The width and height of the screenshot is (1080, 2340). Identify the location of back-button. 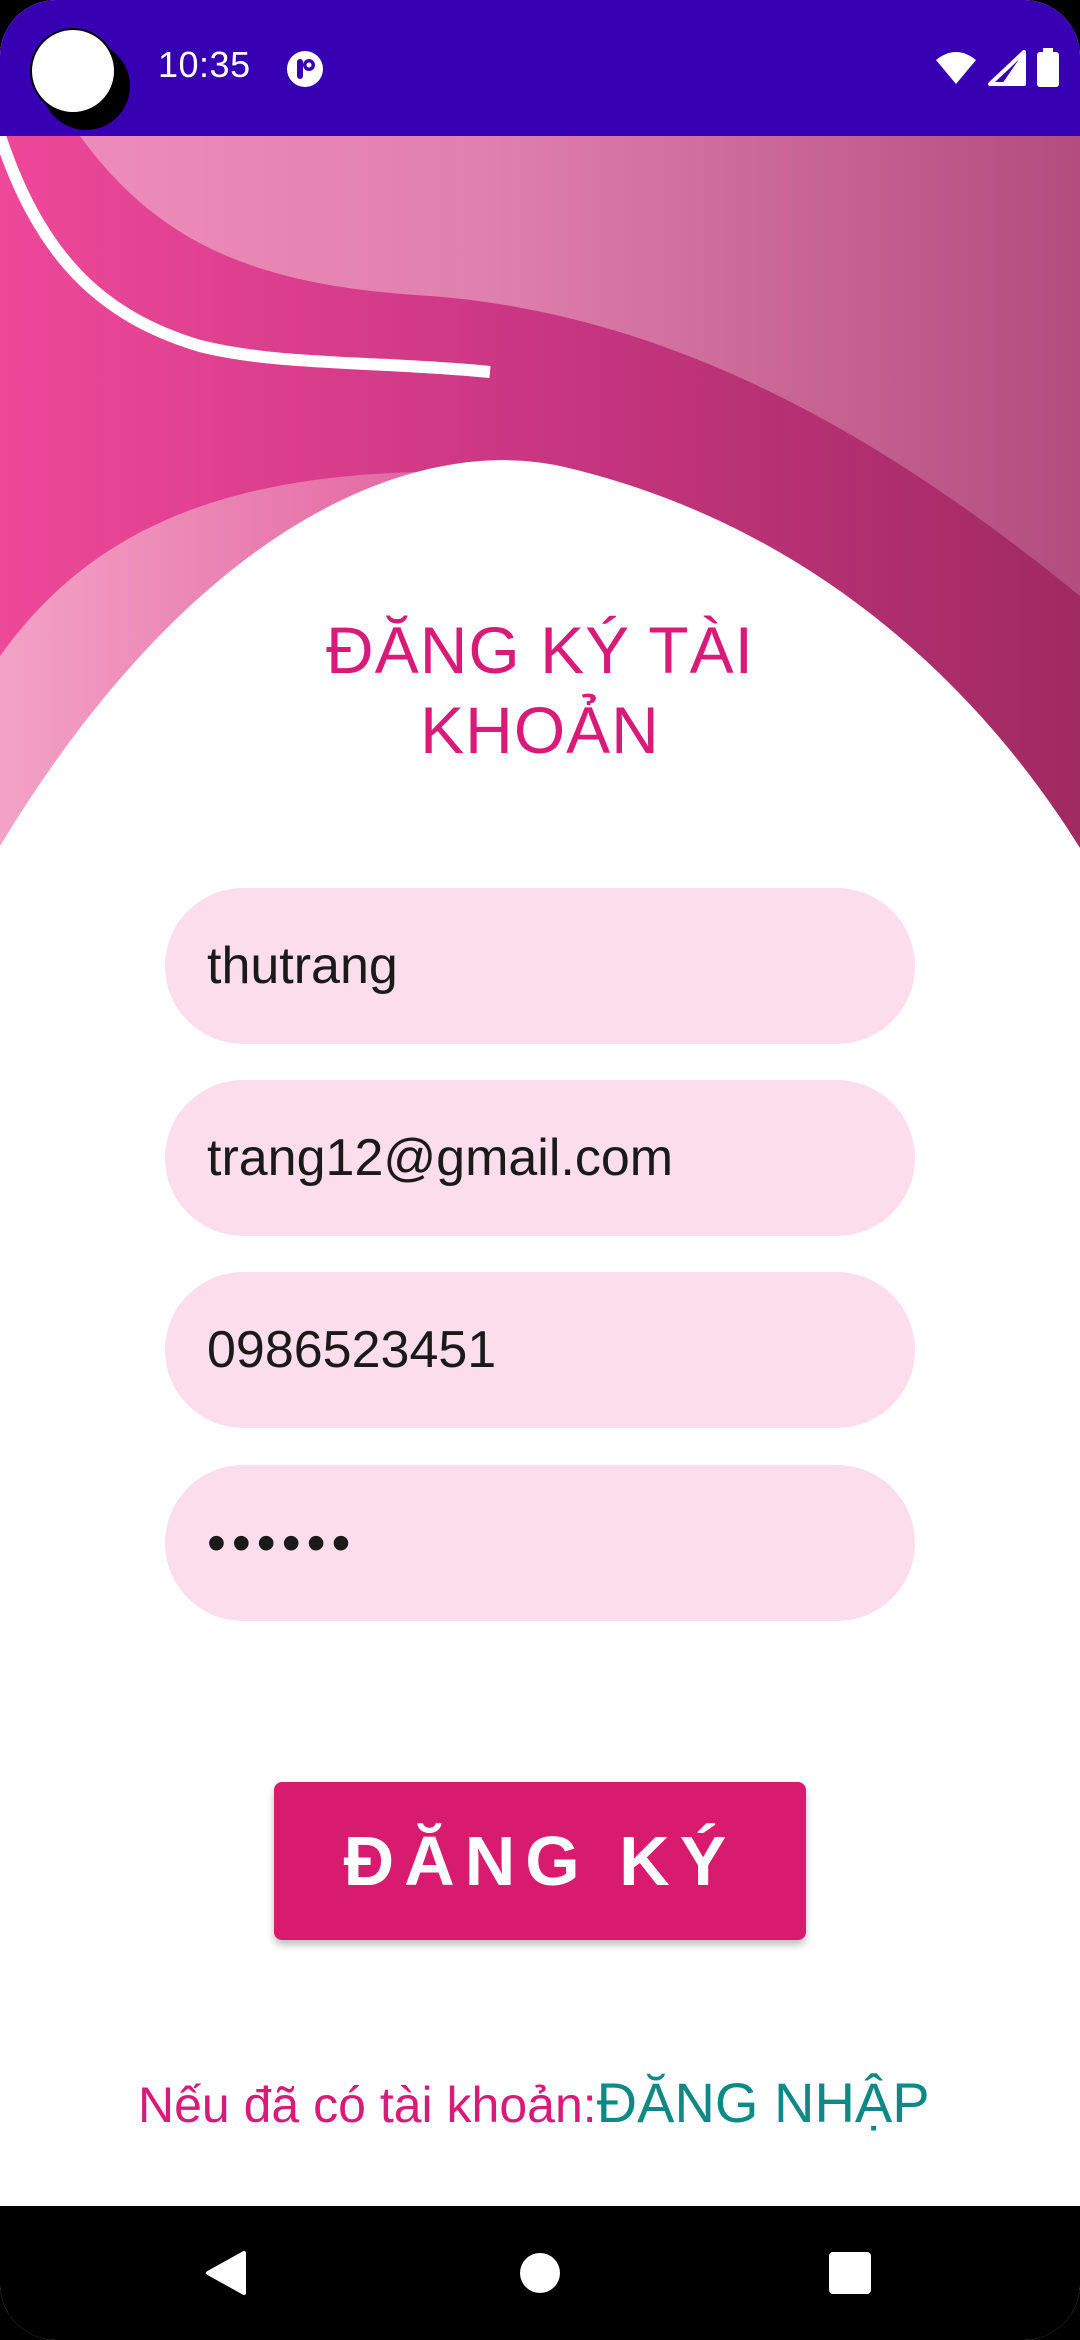
(226, 2273).